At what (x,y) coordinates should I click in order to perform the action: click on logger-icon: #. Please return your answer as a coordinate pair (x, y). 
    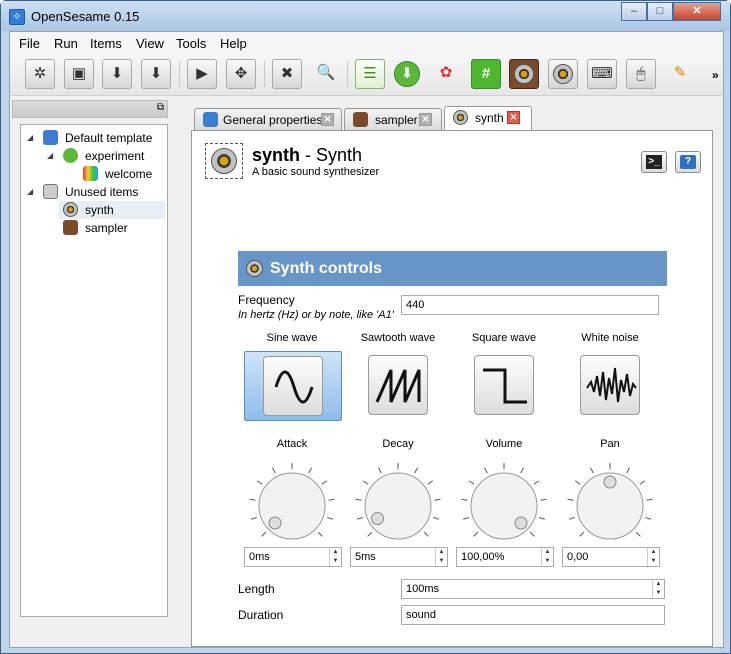
    Looking at the image, I should click on (486, 74).